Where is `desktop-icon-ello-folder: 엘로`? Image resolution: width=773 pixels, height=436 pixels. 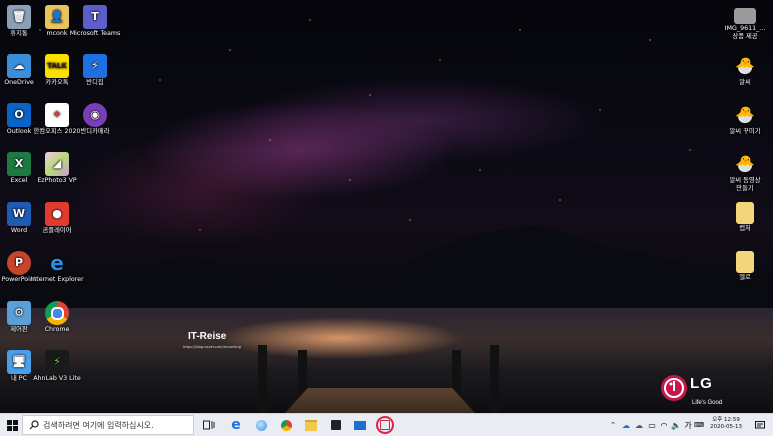 desktop-icon-ello-folder: 엘로 is located at coordinates (743, 266).